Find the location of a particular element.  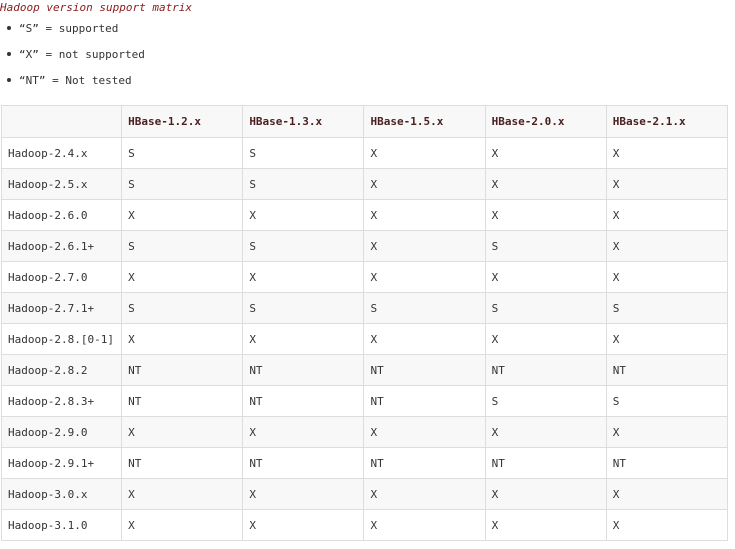

table-row: Hadoop-2.5.x S S X X X is located at coordinates (364, 184).